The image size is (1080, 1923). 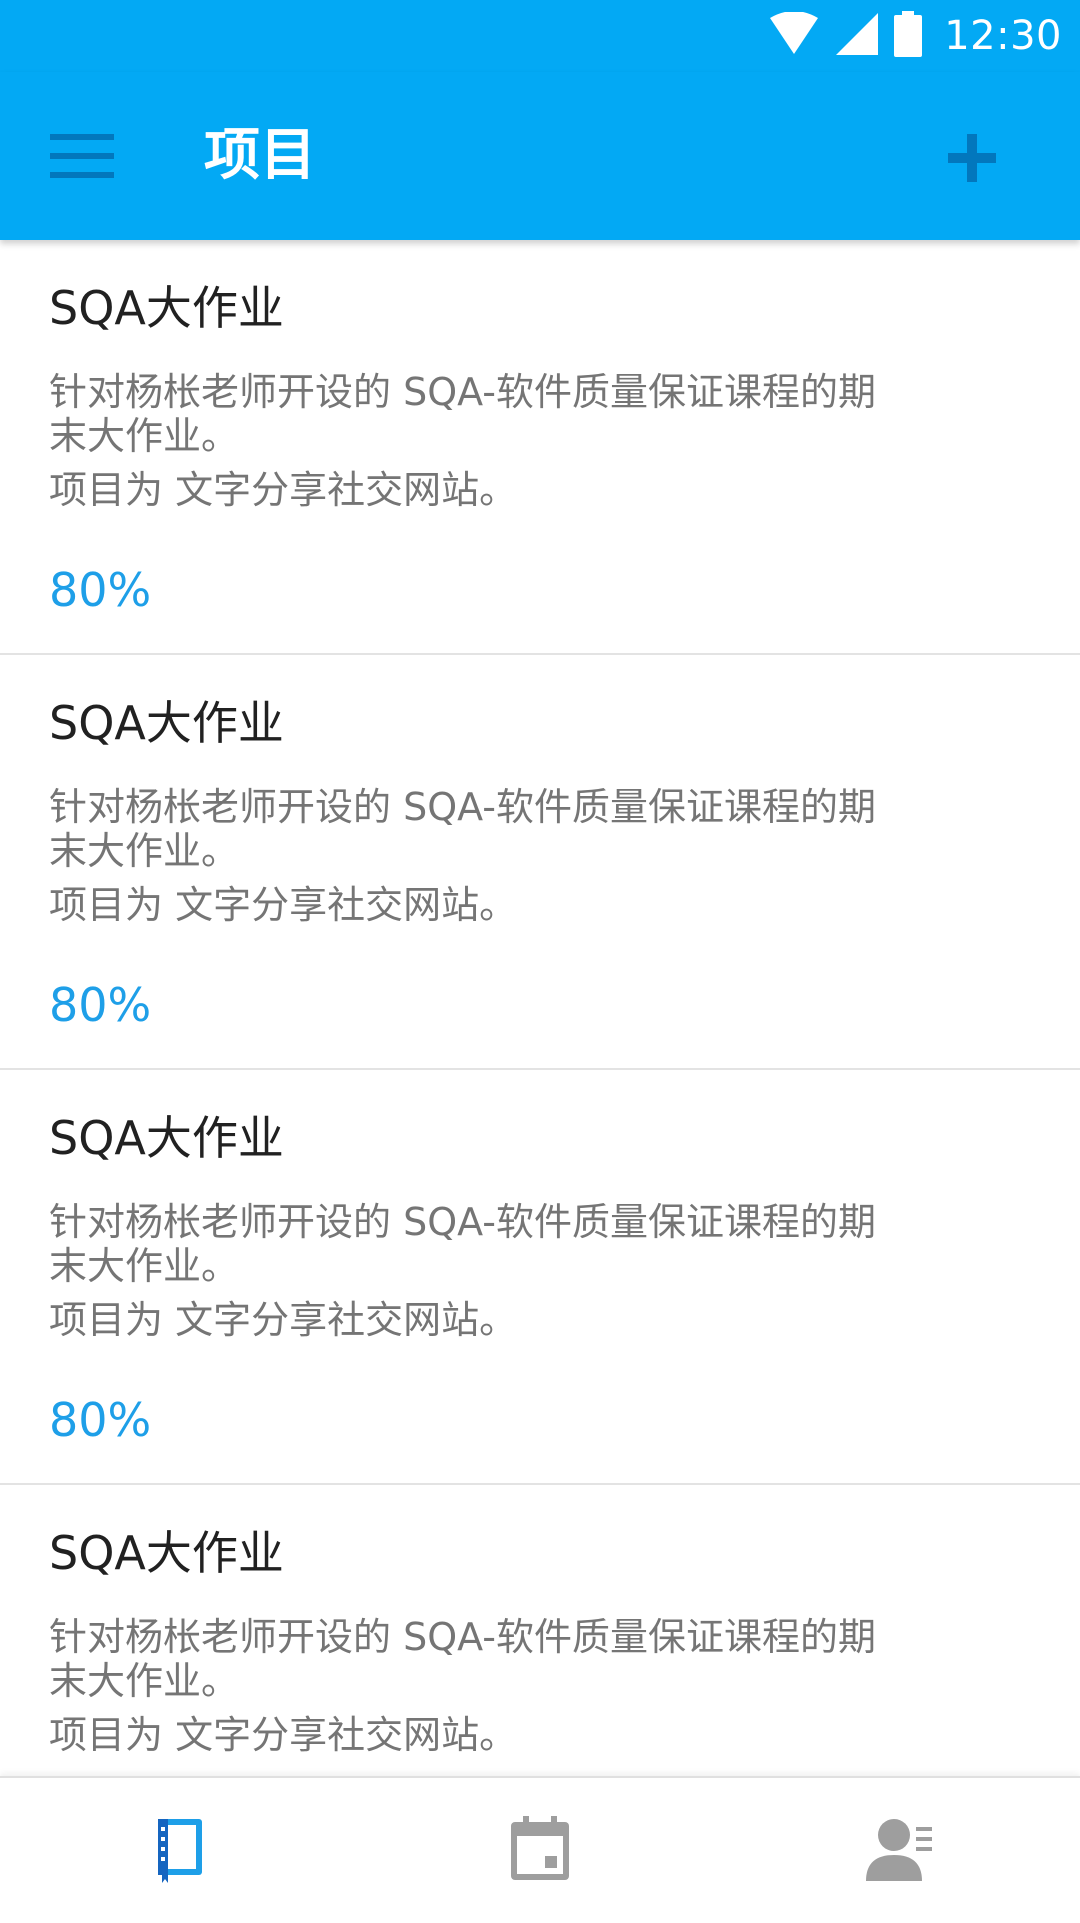 I want to click on page-title: 项目, so click(x=260, y=155).